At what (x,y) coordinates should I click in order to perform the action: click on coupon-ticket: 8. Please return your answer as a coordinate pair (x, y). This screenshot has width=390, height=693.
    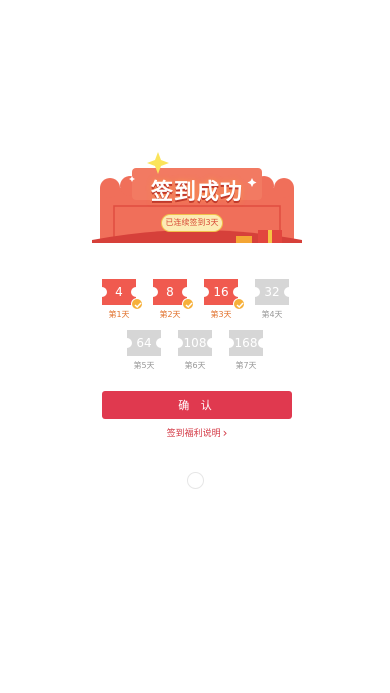
    Looking at the image, I should click on (173, 294).